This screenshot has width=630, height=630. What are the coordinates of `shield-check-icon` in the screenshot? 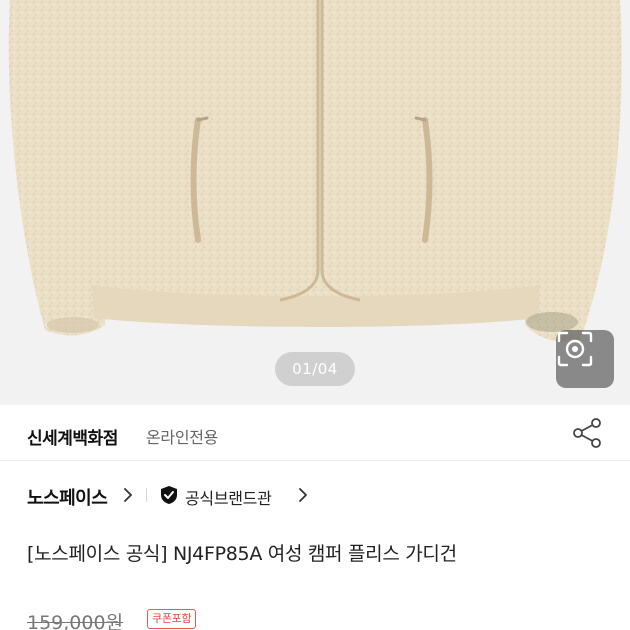 It's located at (169, 495).